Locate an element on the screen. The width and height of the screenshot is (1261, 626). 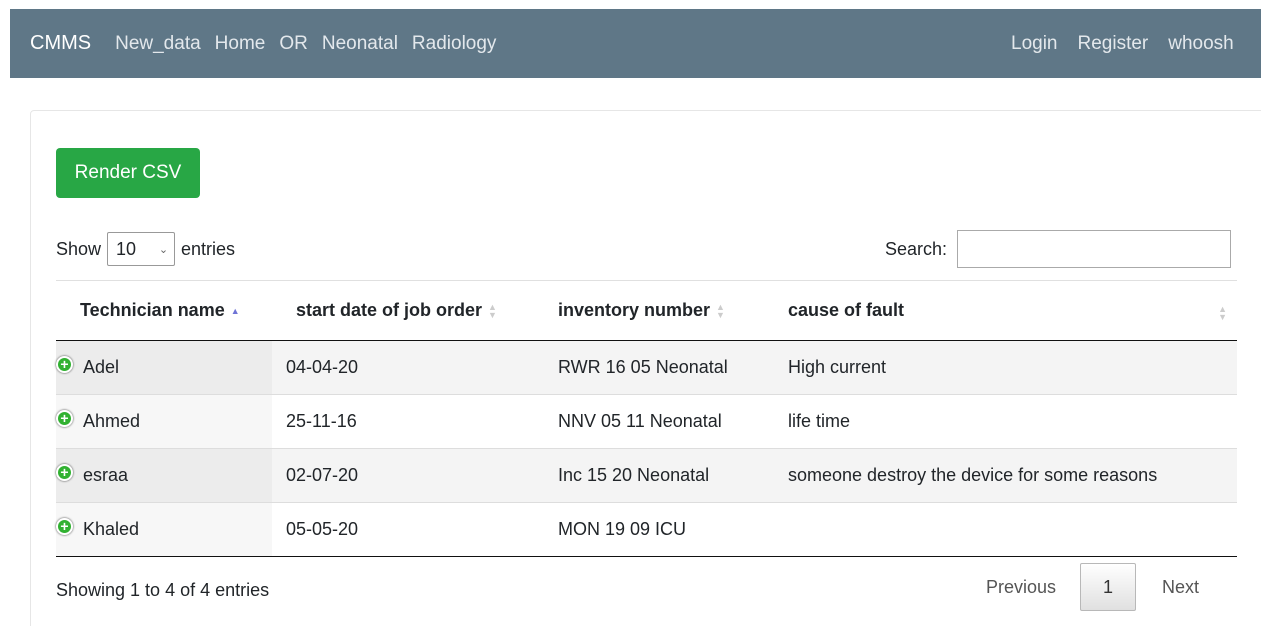
next-page-button: Next is located at coordinates (1180, 587).